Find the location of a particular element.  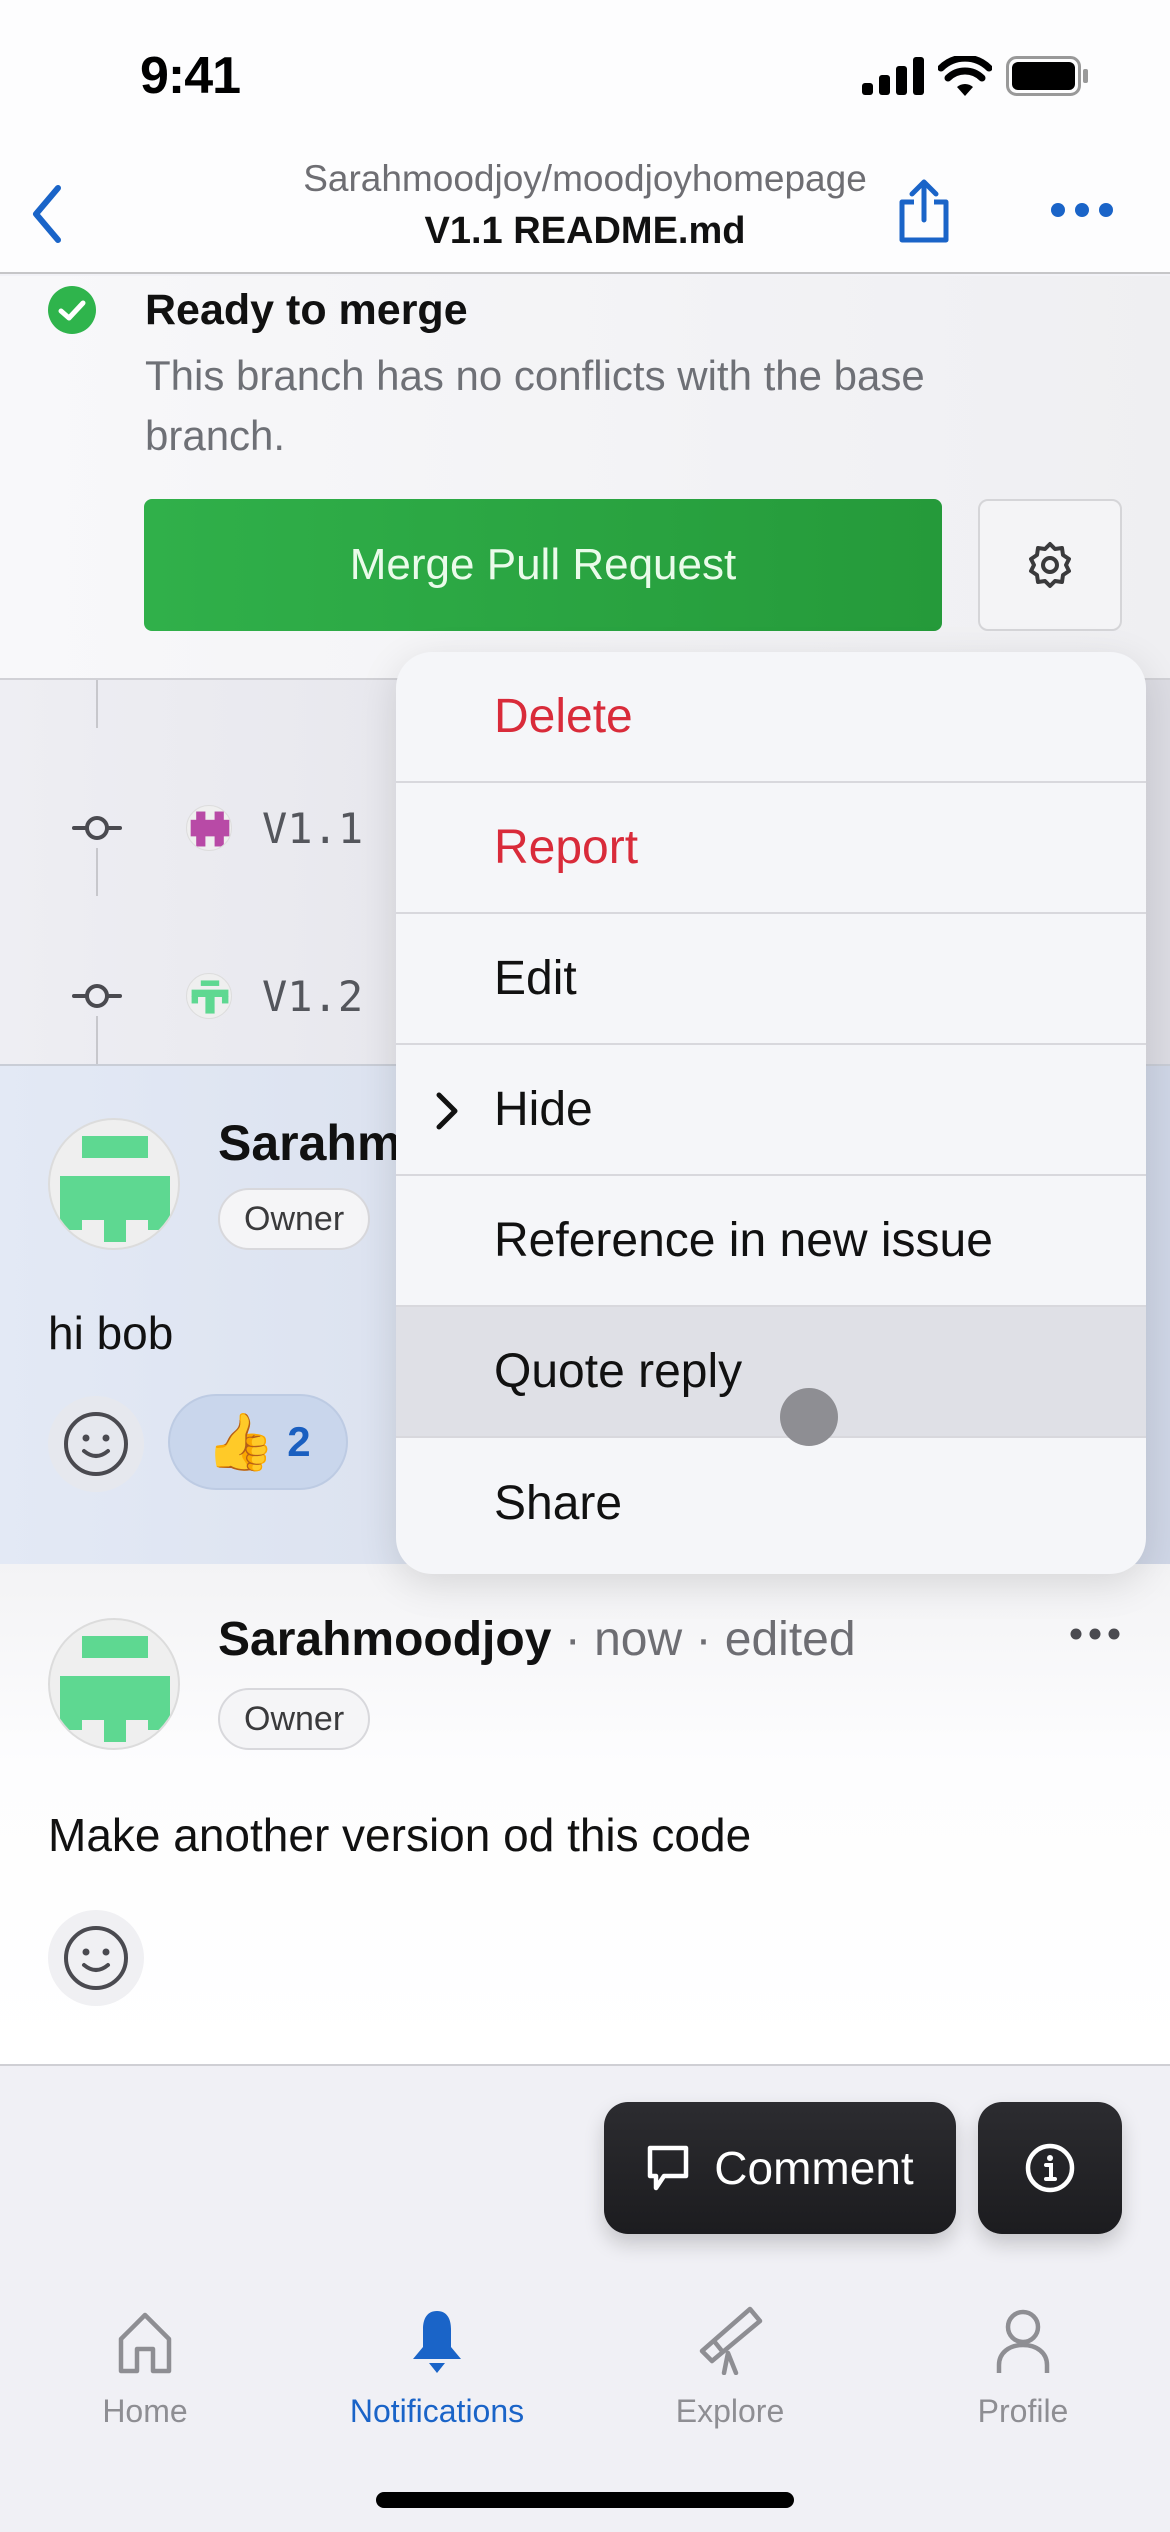

share-icon is located at coordinates (924, 211).